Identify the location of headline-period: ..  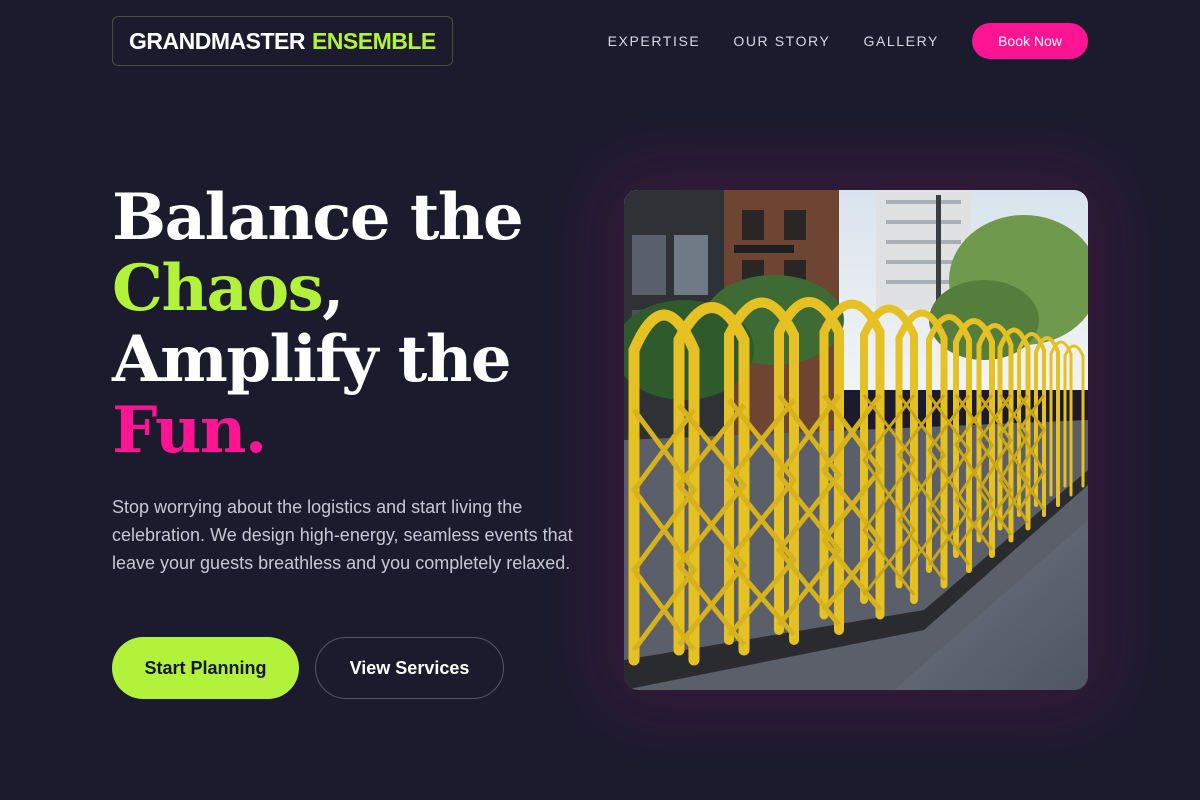
(255, 430).